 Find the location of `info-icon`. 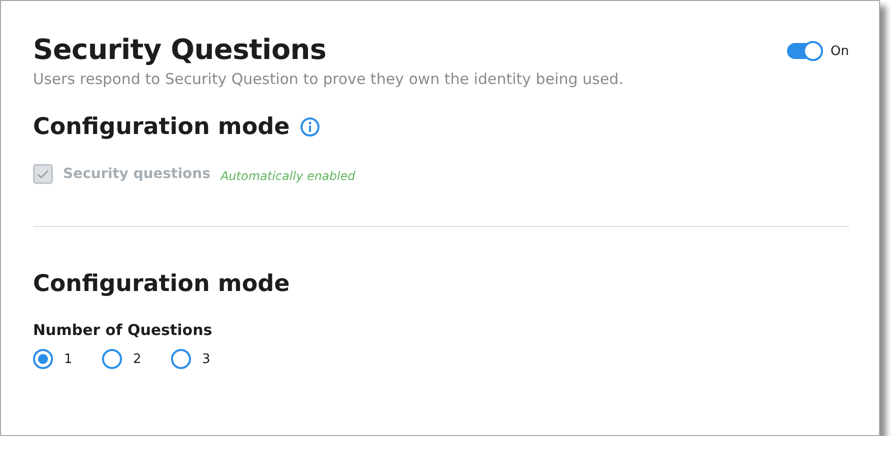

info-icon is located at coordinates (310, 127).